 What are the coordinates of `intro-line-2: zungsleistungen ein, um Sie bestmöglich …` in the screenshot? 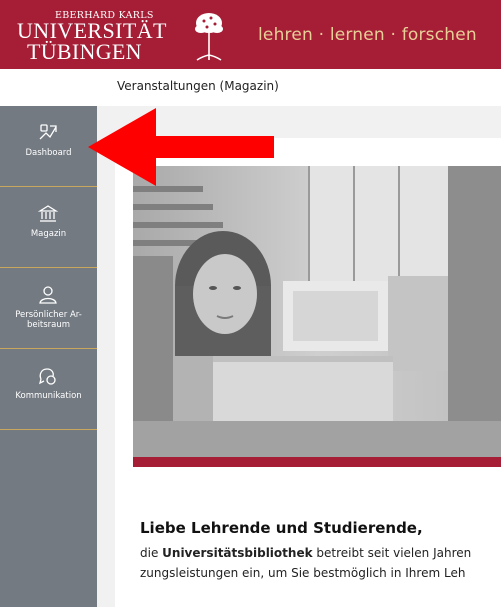 It's located at (303, 573).